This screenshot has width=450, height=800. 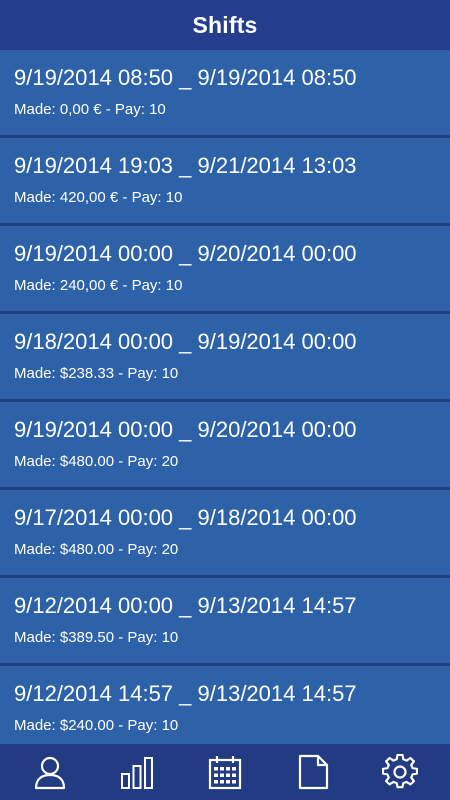 I want to click on document-icon, so click(x=313, y=772).